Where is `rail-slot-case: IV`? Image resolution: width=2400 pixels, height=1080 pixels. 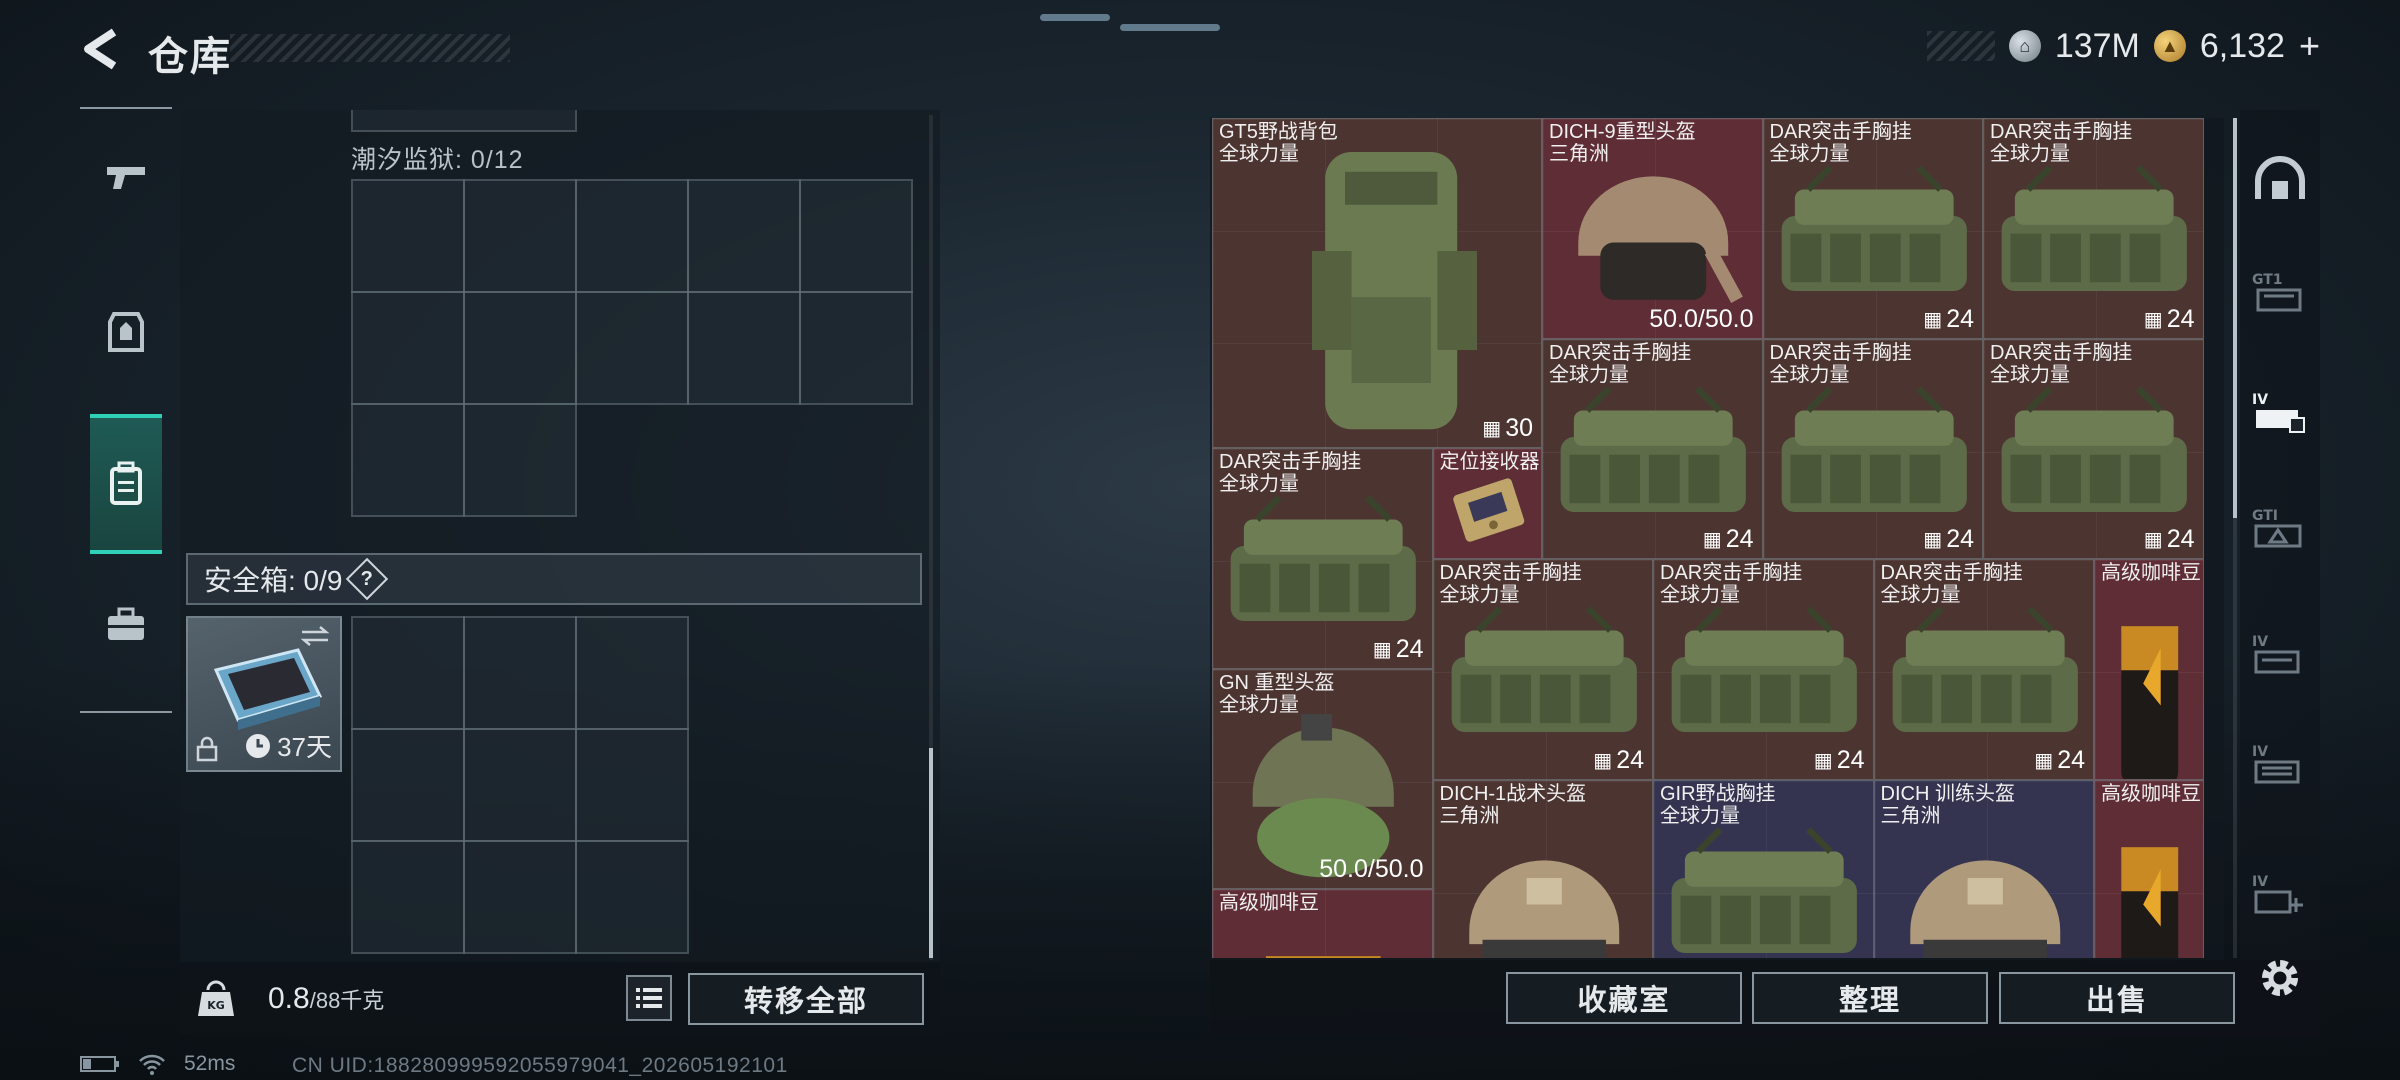 rail-slot-case: IV is located at coordinates (2280, 764).